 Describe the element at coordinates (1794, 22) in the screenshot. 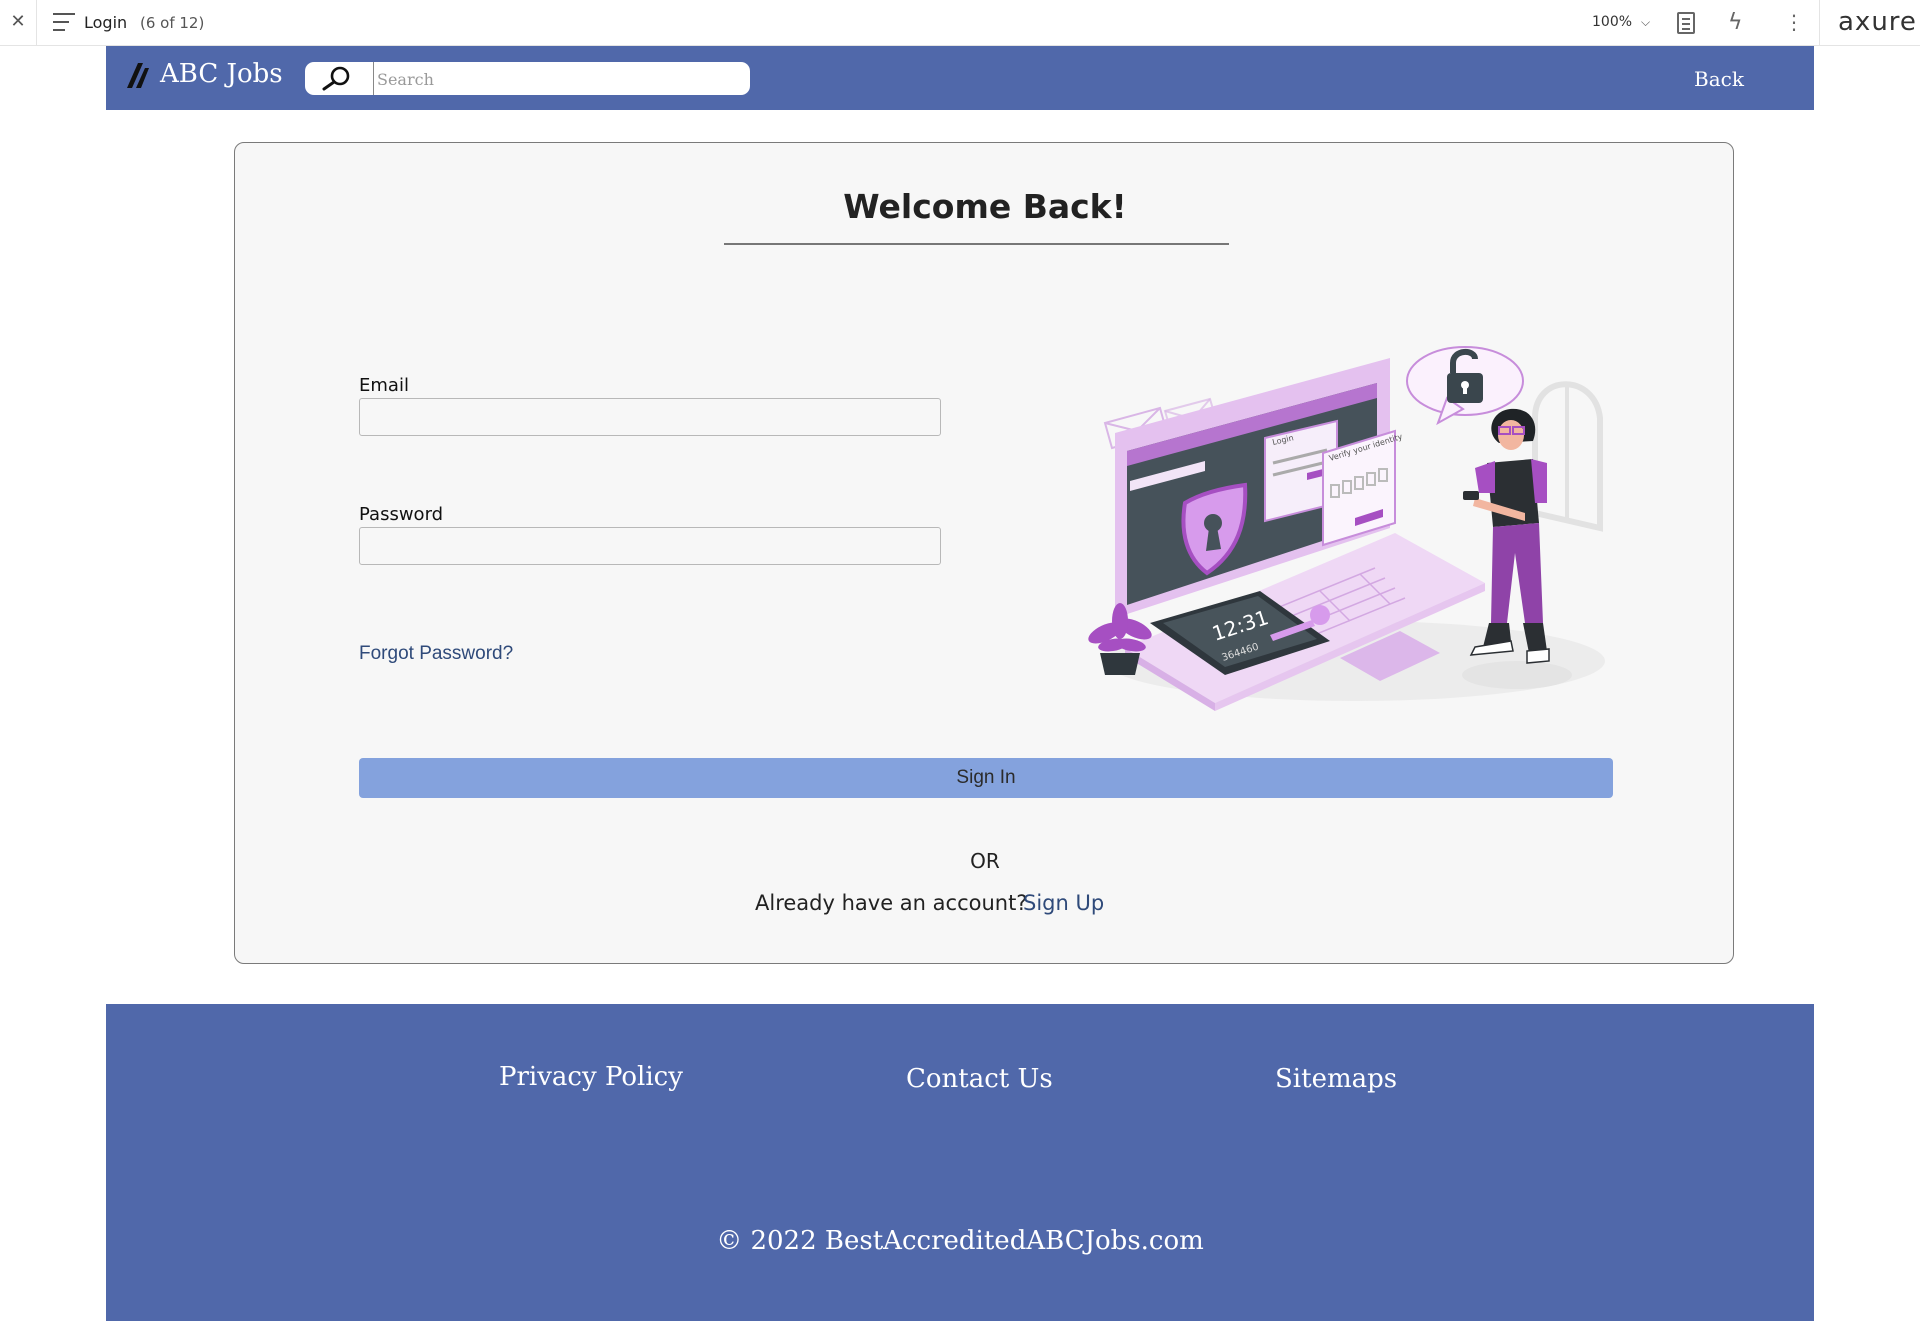

I see `more-options-icon: ⋮` at that location.